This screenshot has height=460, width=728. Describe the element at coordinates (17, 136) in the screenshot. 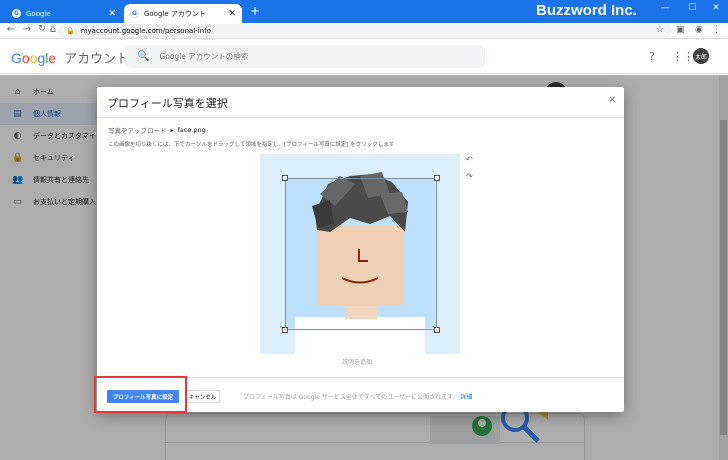

I see `toggle-icon: ◐` at that location.